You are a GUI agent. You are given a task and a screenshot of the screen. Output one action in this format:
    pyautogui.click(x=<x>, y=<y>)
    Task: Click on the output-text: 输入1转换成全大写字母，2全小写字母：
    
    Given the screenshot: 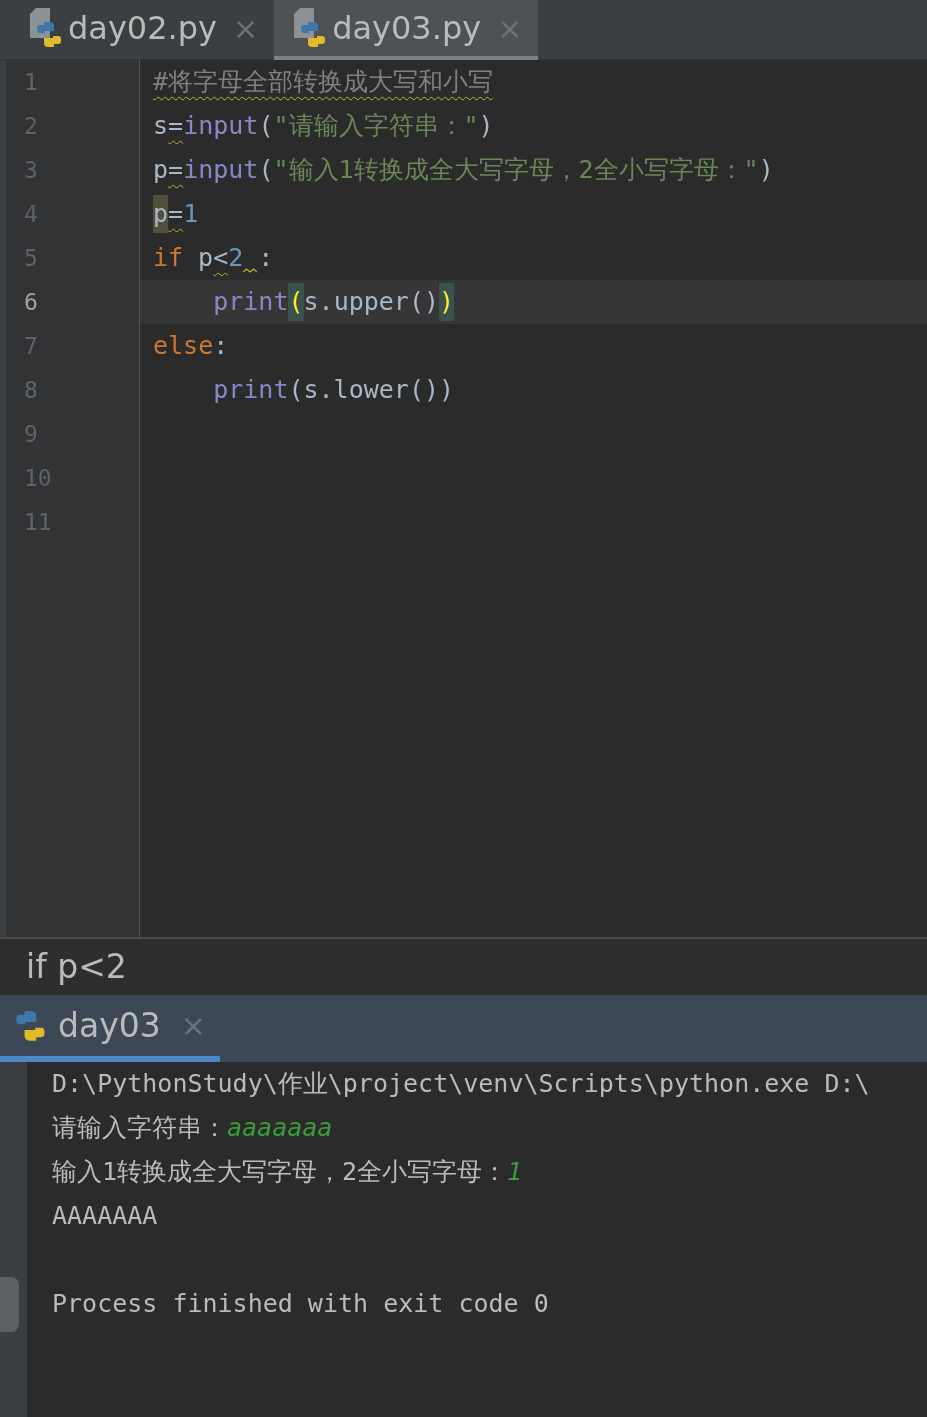 What is the action you would take?
    pyautogui.click(x=280, y=1172)
    